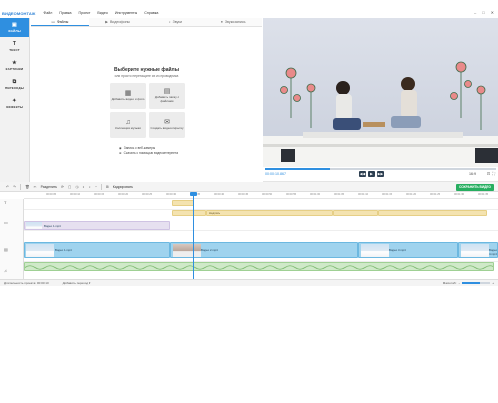 This screenshot has height=403, width=498. I want to click on split-button: Разделить, so click(49, 187).